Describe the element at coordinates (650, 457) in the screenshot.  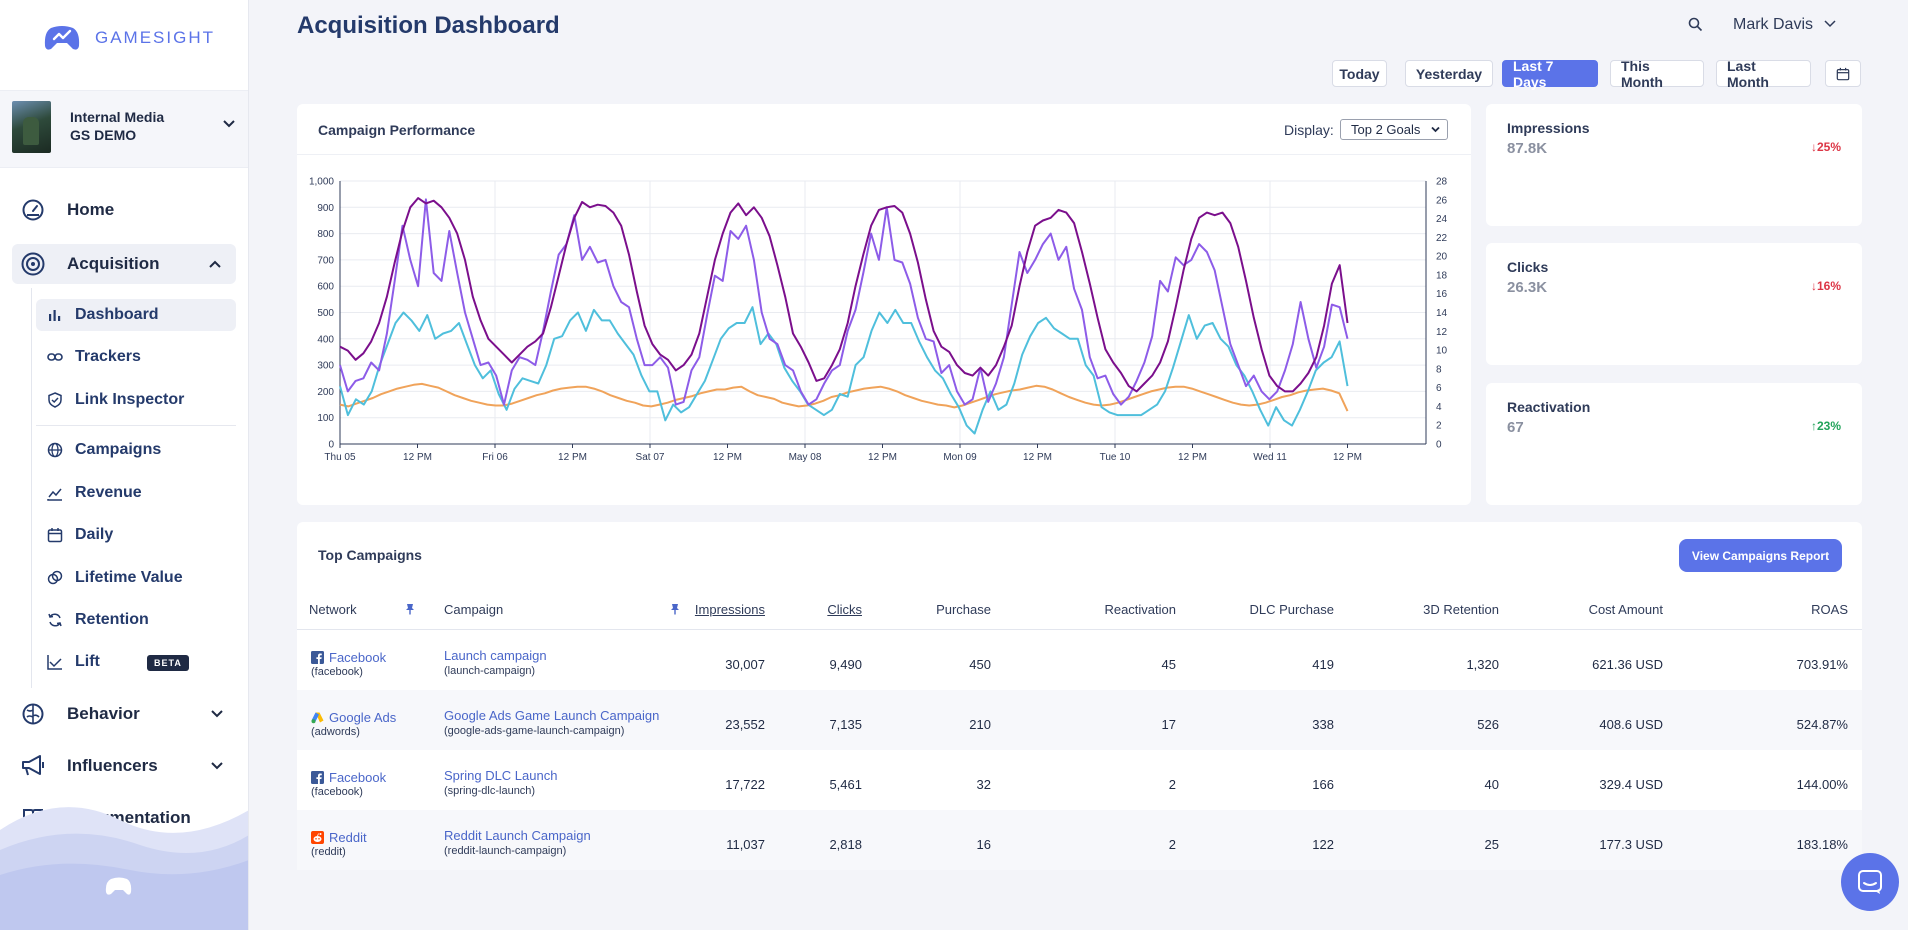
I see `x-tick-label: Sat 07` at that location.